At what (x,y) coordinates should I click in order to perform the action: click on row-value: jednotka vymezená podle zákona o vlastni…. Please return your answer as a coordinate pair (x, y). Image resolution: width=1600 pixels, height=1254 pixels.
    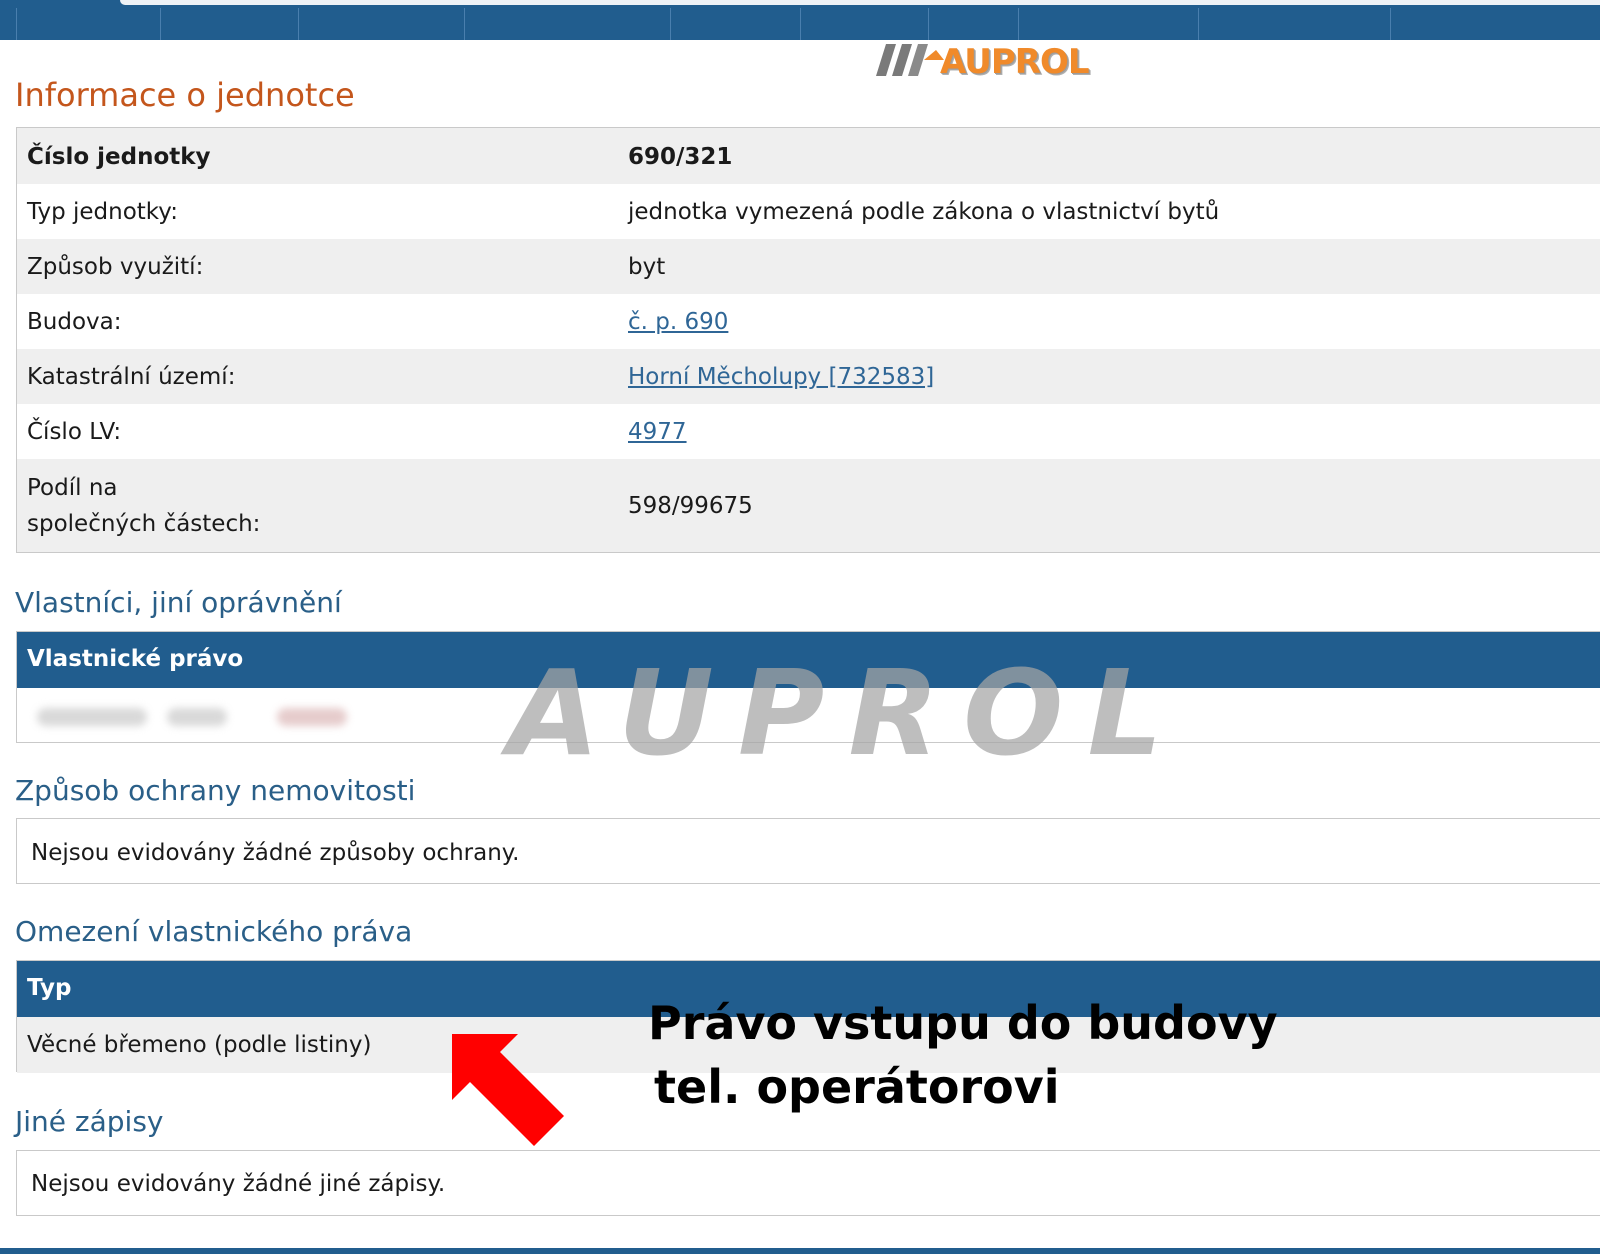
    Looking at the image, I should click on (924, 212).